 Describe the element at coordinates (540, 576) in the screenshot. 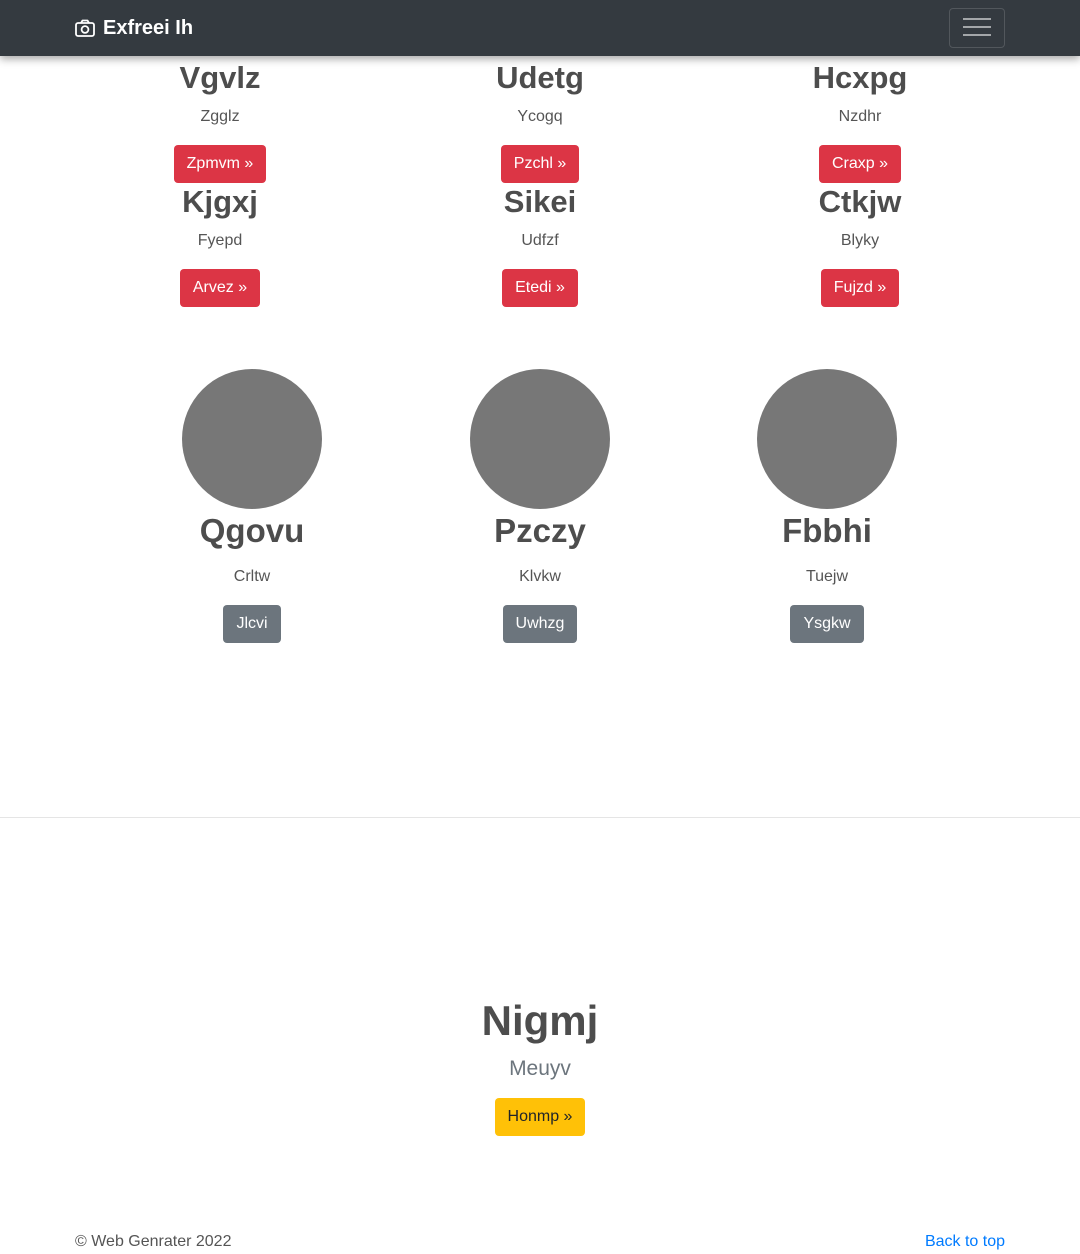

I see `marketing-subtitle: Klvkw` at that location.